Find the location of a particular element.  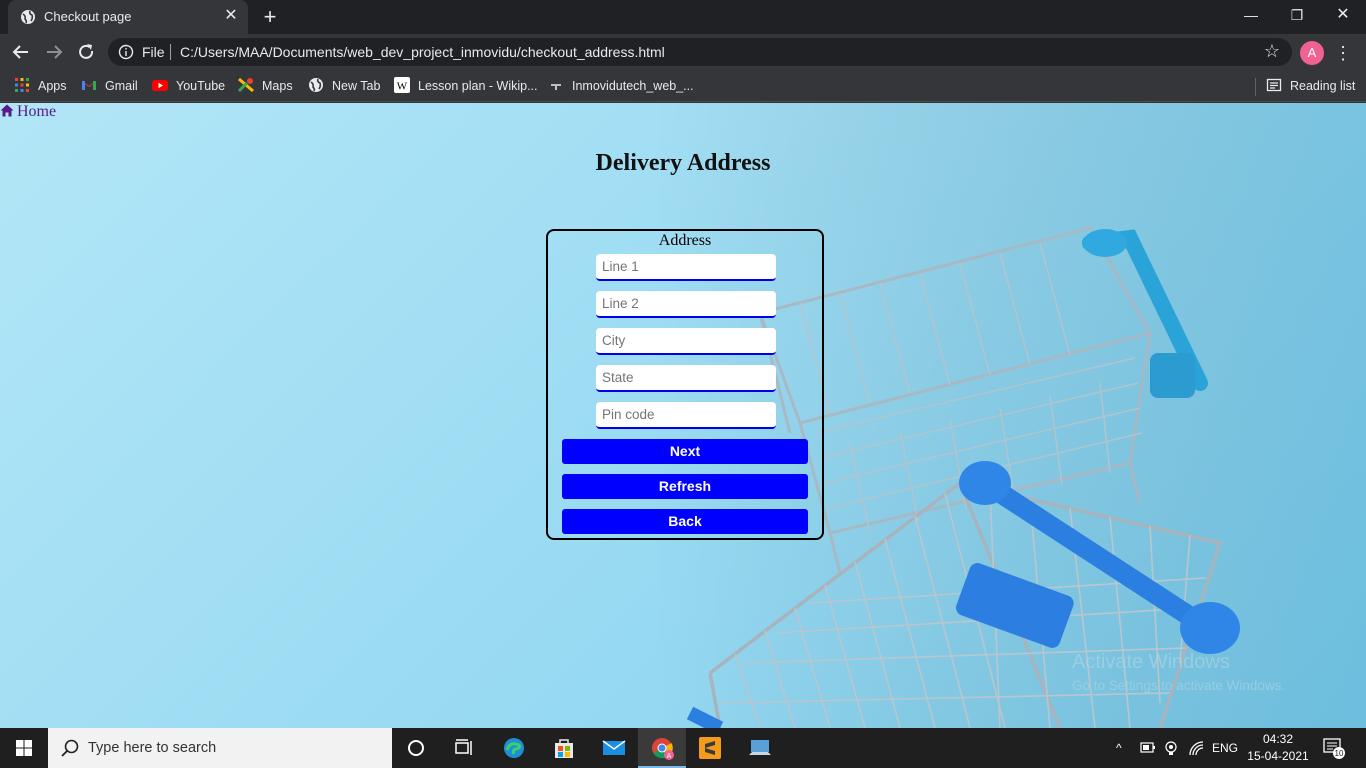

cortana-circle-icon is located at coordinates (416, 748).